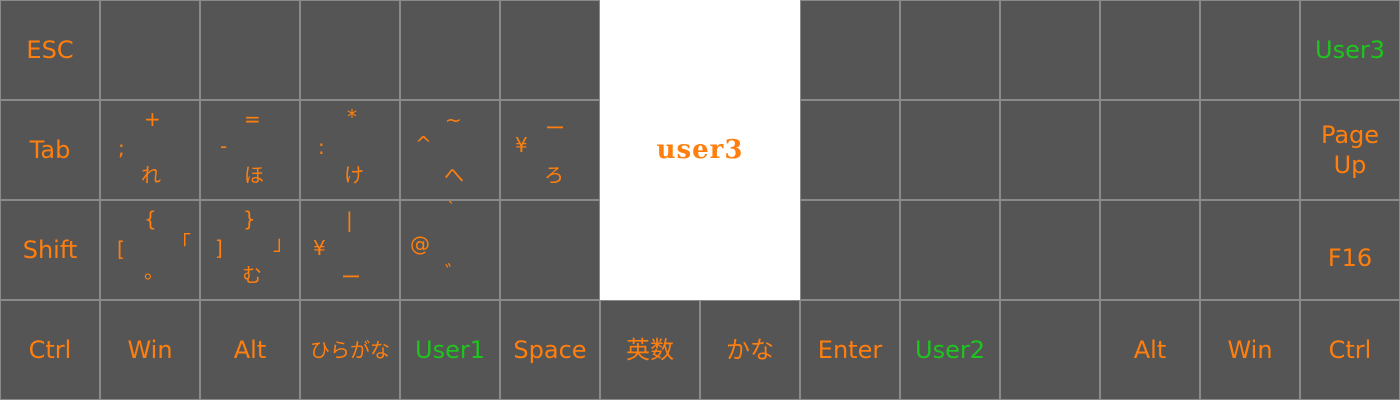 This screenshot has width=1400, height=400. What do you see at coordinates (249, 219) in the screenshot?
I see `shift-legend: }` at bounding box center [249, 219].